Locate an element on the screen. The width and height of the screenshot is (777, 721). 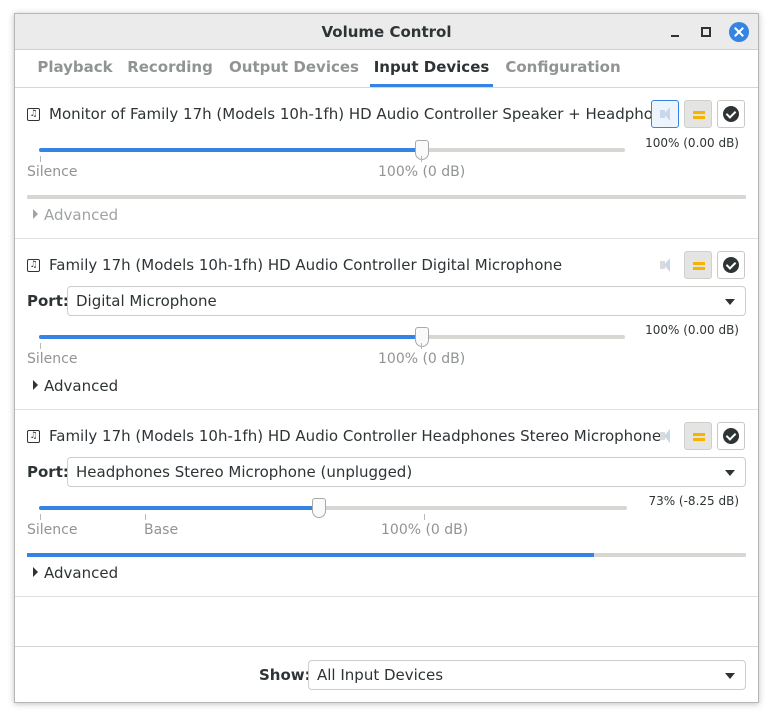
port-value: Digital Microphone is located at coordinates (146, 301).